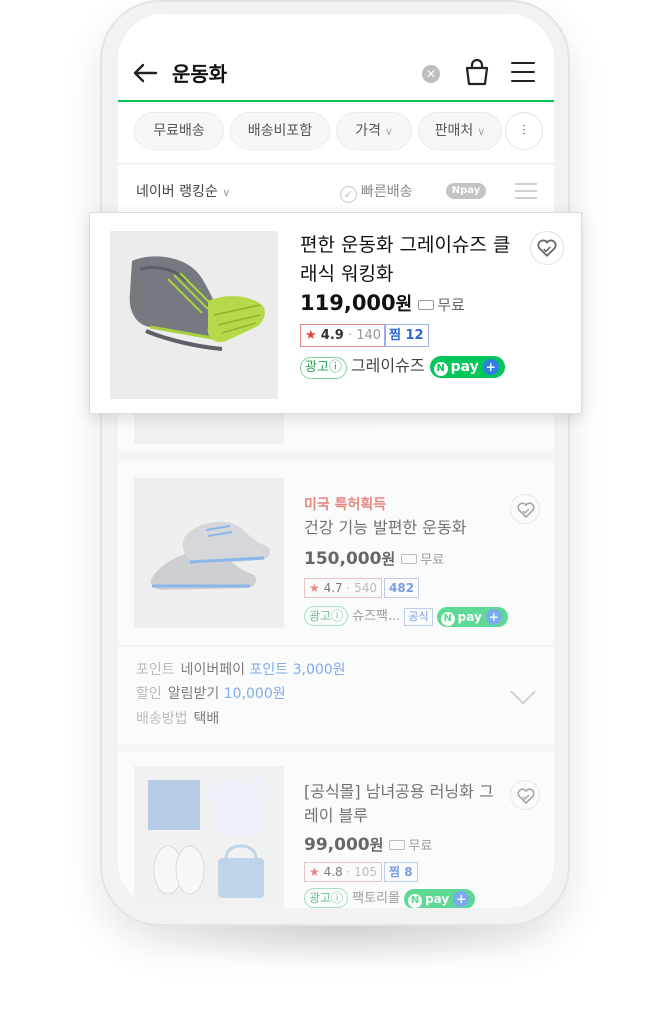 This screenshot has width=672, height=1024. I want to click on filter-shipping-included: 배송비포함, so click(280, 131).